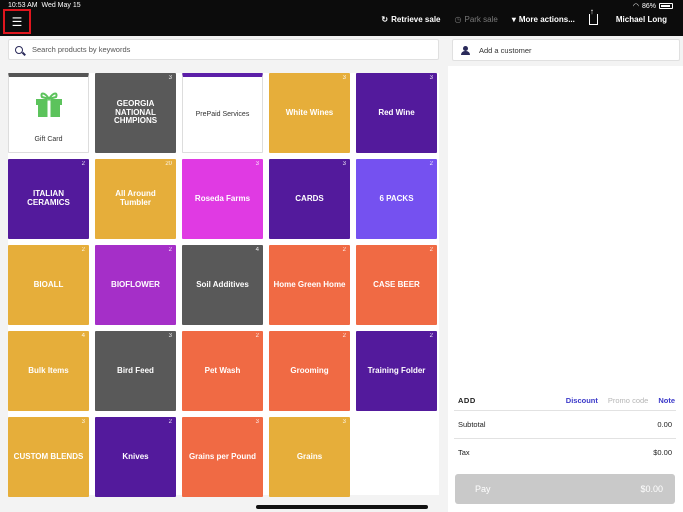 The width and height of the screenshot is (683, 512). I want to click on product-tile: Knives 2, so click(135, 457).